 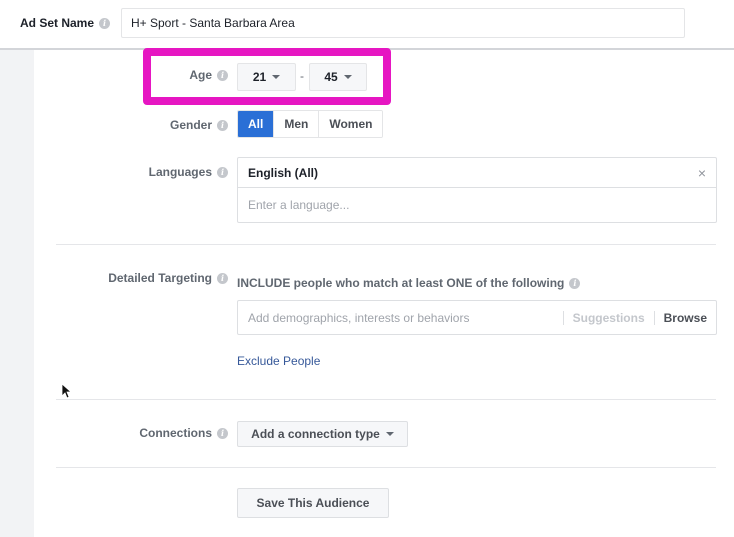 I want to click on gender-segmented-control: All Men Women, so click(x=310, y=124).